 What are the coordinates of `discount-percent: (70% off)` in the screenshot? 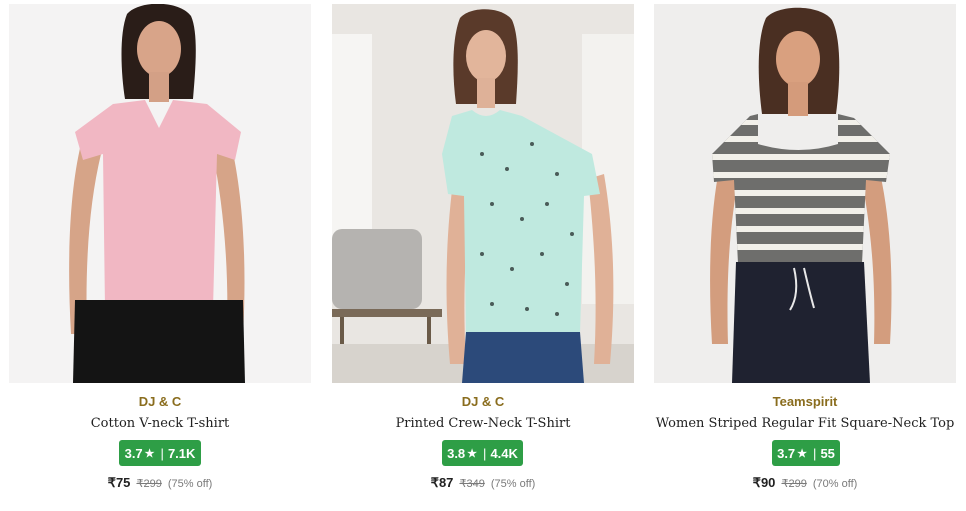 It's located at (835, 484).